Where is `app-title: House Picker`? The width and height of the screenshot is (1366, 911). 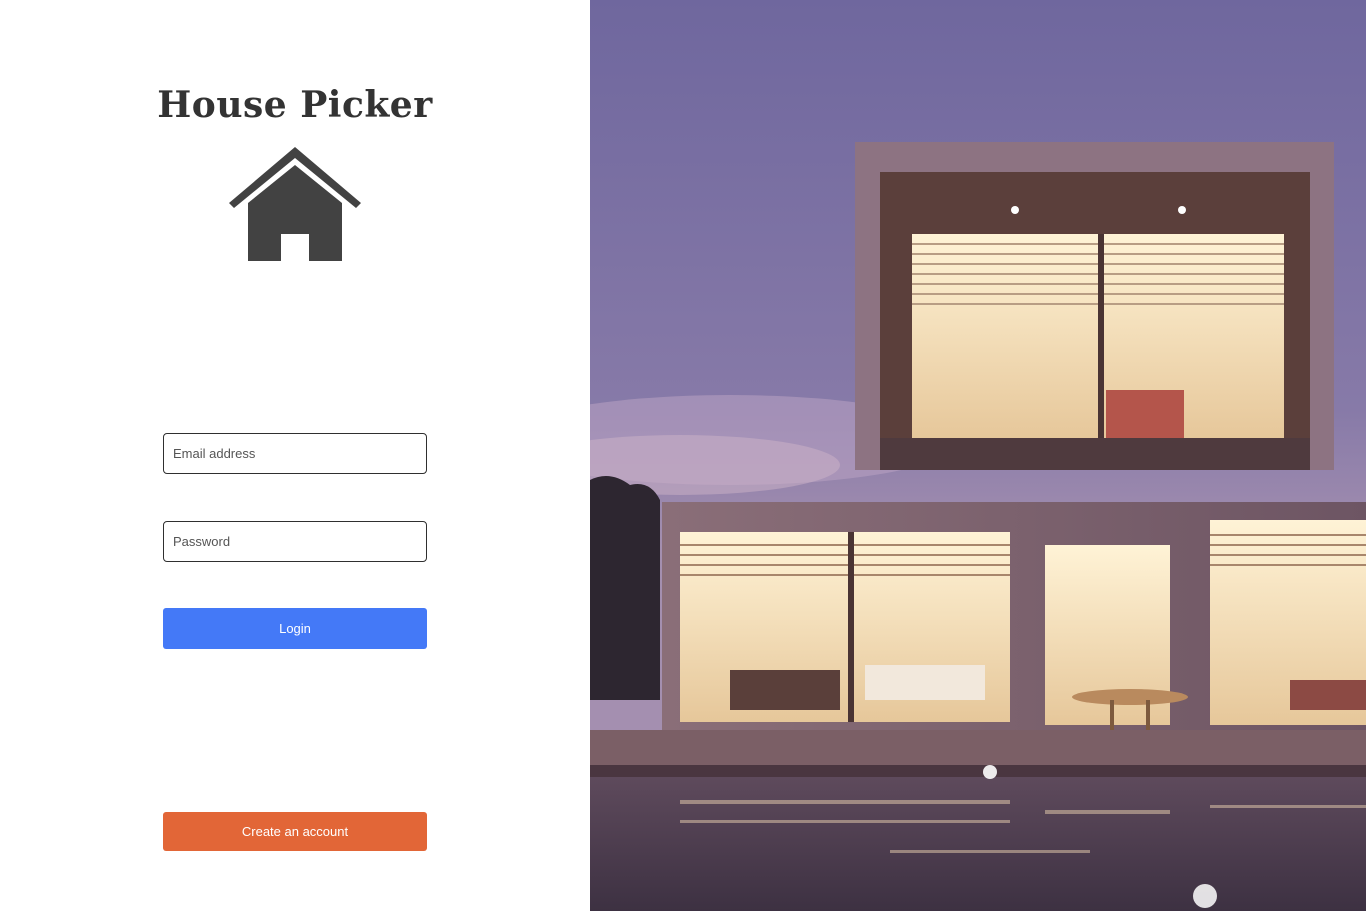 app-title: House Picker is located at coordinates (295, 105).